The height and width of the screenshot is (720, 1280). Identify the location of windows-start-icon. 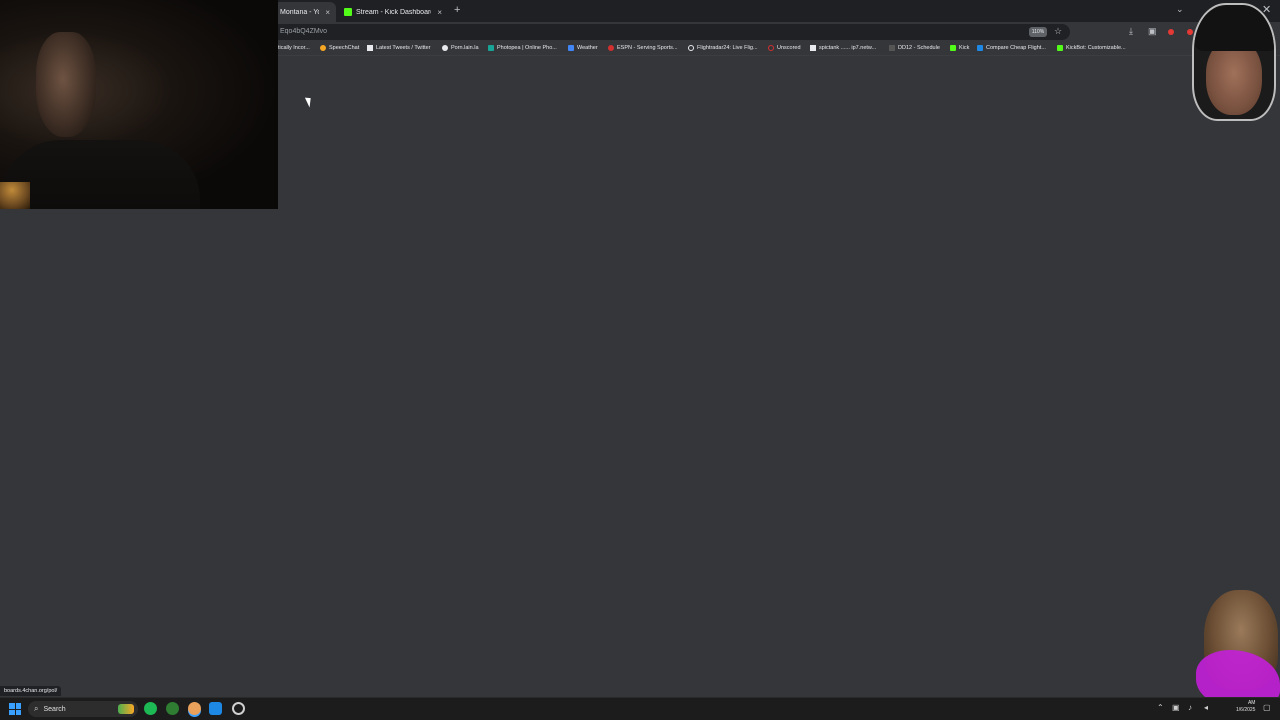
(15, 709).